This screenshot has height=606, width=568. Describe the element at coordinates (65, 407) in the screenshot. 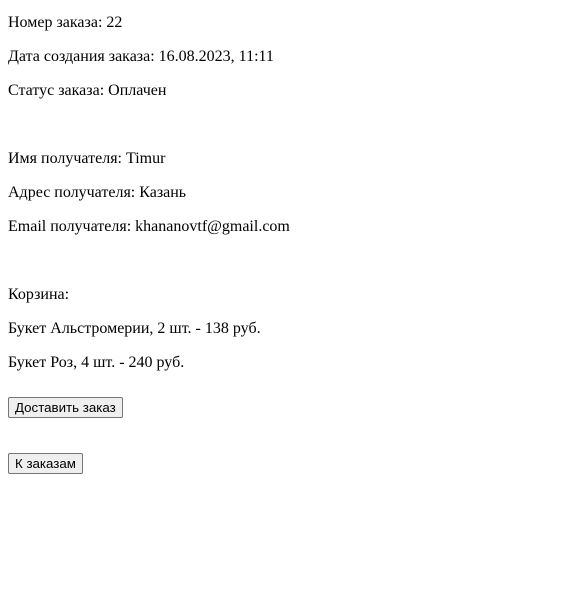

I see `deliver-order-button: Доставить заказ` at that location.